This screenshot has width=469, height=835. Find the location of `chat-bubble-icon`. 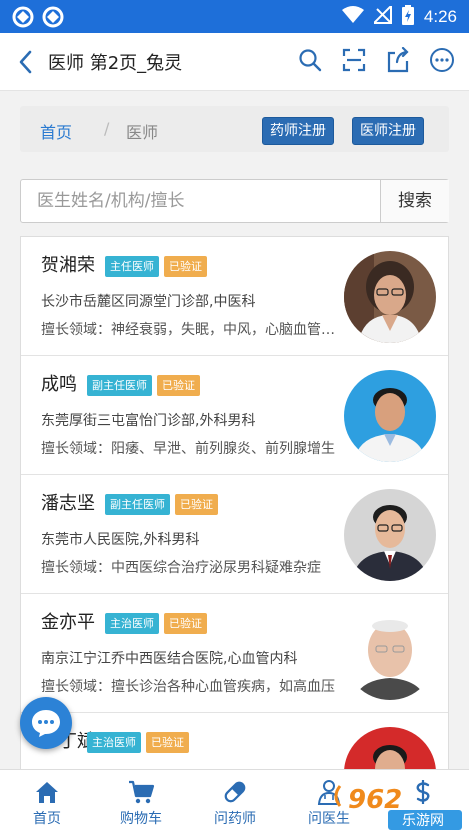

chat-bubble-icon is located at coordinates (46, 723).